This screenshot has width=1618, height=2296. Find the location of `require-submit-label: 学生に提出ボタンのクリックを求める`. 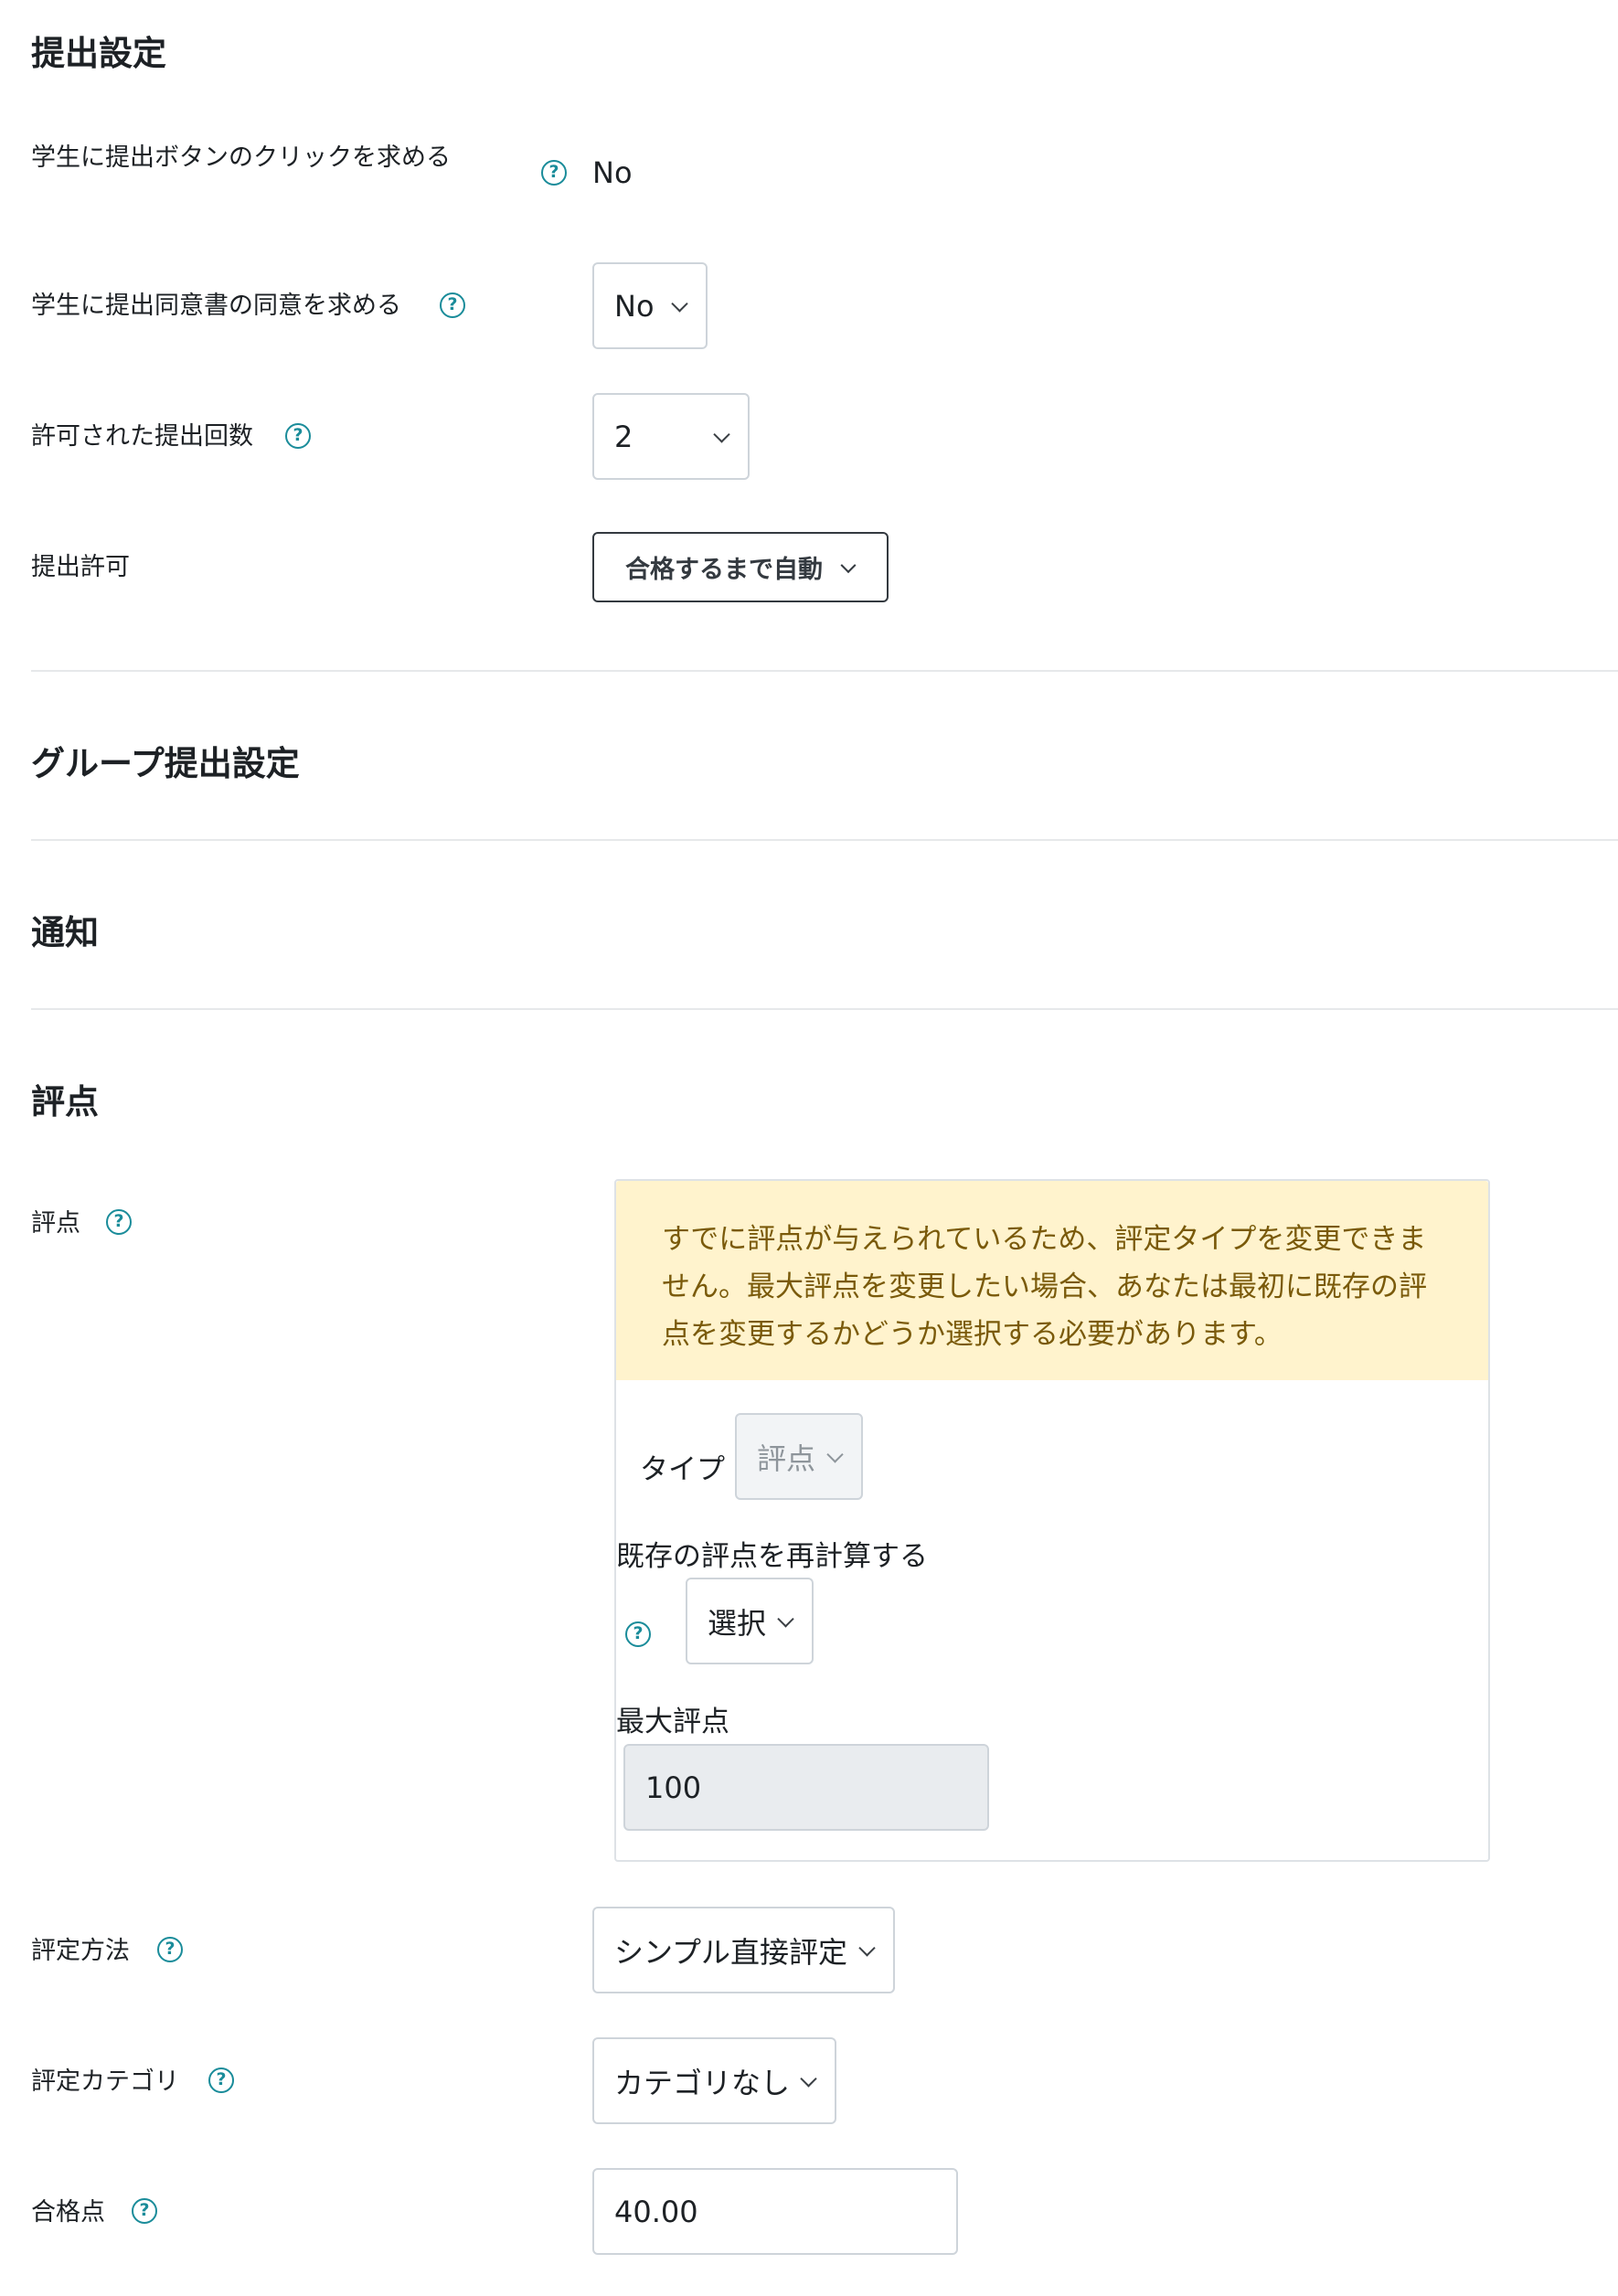

require-submit-label: 学生に提出ボタンのクリックを求める is located at coordinates (241, 158).